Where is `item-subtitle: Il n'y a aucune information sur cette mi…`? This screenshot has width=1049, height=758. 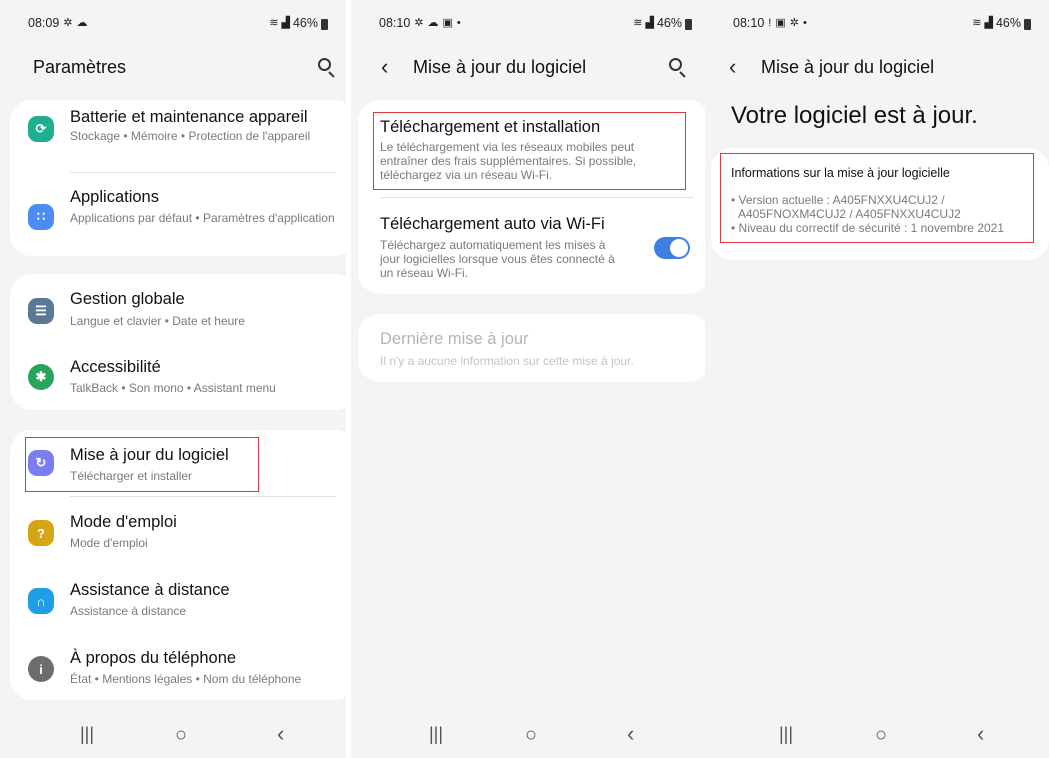 item-subtitle: Il n'y a aucune information sur cette mi… is located at coordinates (507, 361).